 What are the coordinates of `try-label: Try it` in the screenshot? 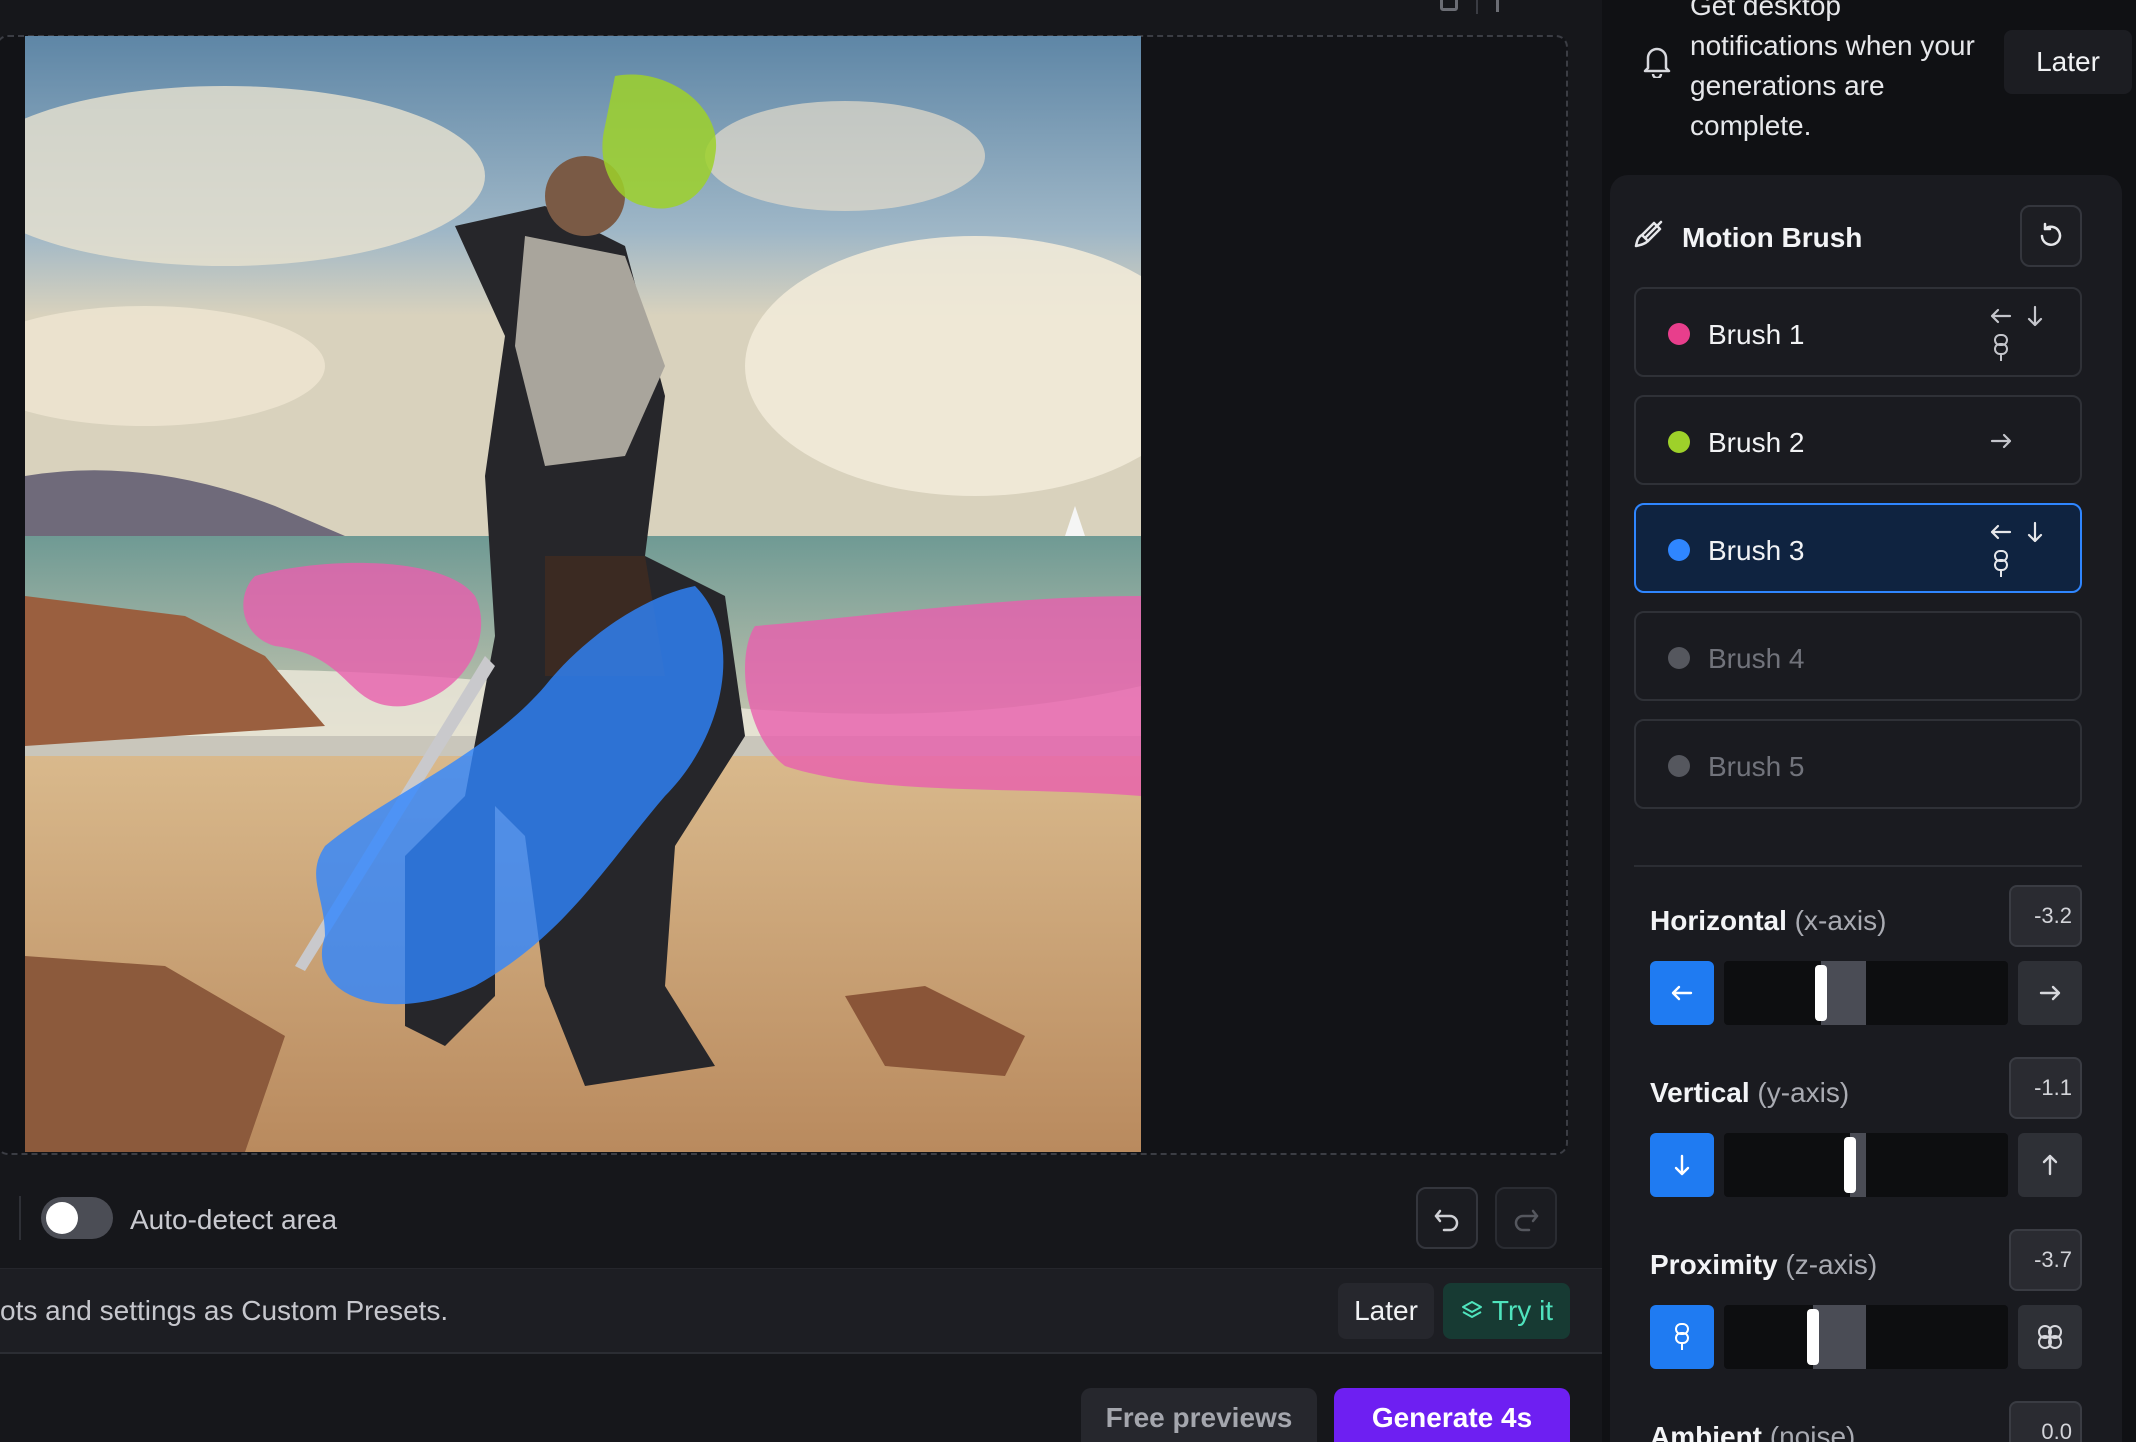 It's located at (1522, 1310).